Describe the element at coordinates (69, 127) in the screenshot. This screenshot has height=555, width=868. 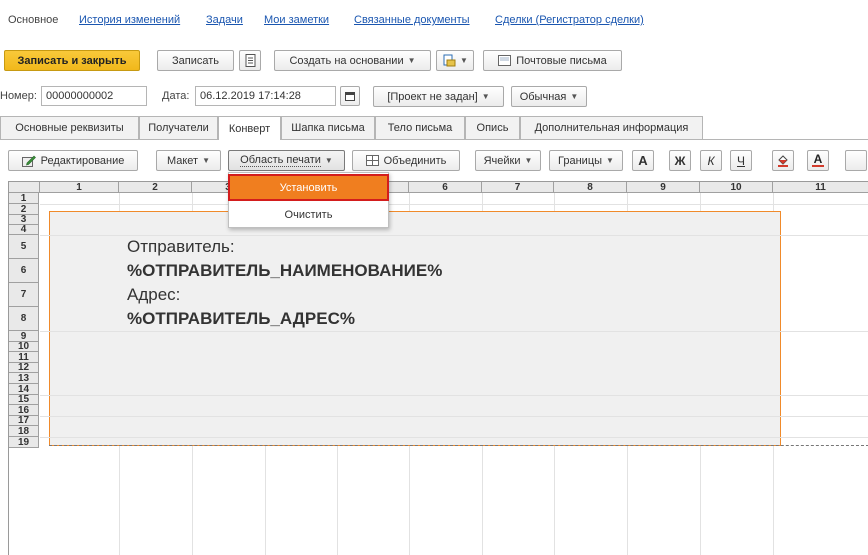
I see `tab-main-requisites: Основные реквизиты` at that location.